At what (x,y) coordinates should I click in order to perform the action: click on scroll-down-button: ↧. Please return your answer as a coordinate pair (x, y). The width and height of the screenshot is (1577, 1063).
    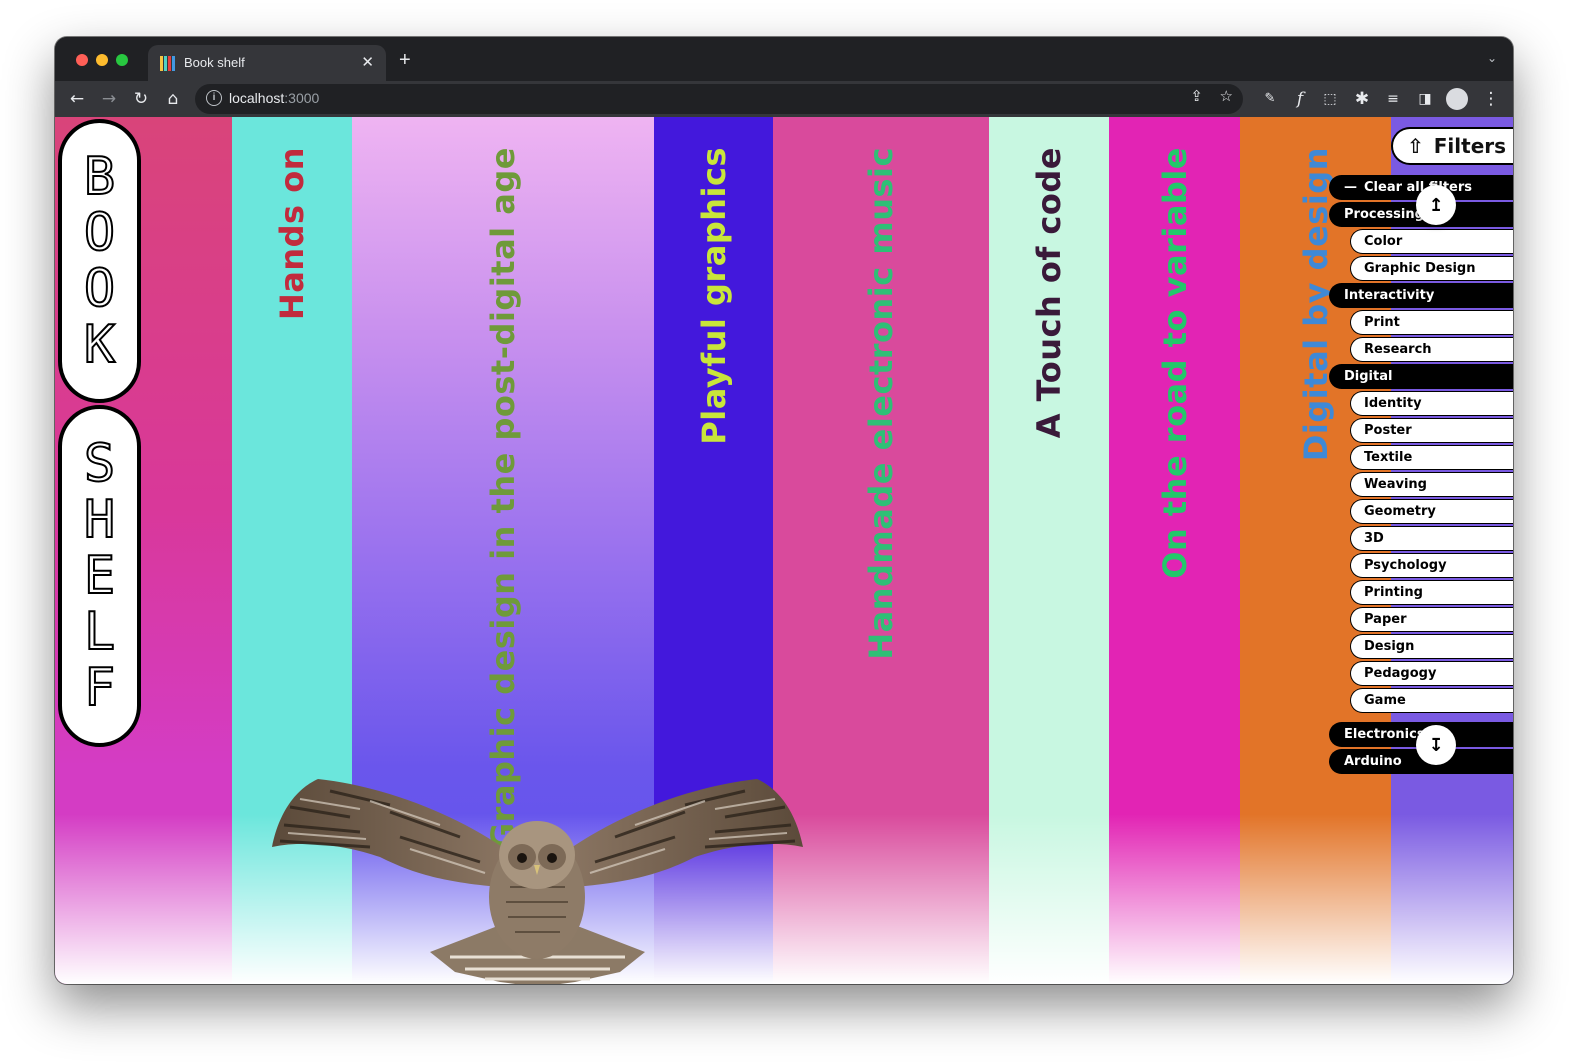
    Looking at the image, I should click on (1436, 745).